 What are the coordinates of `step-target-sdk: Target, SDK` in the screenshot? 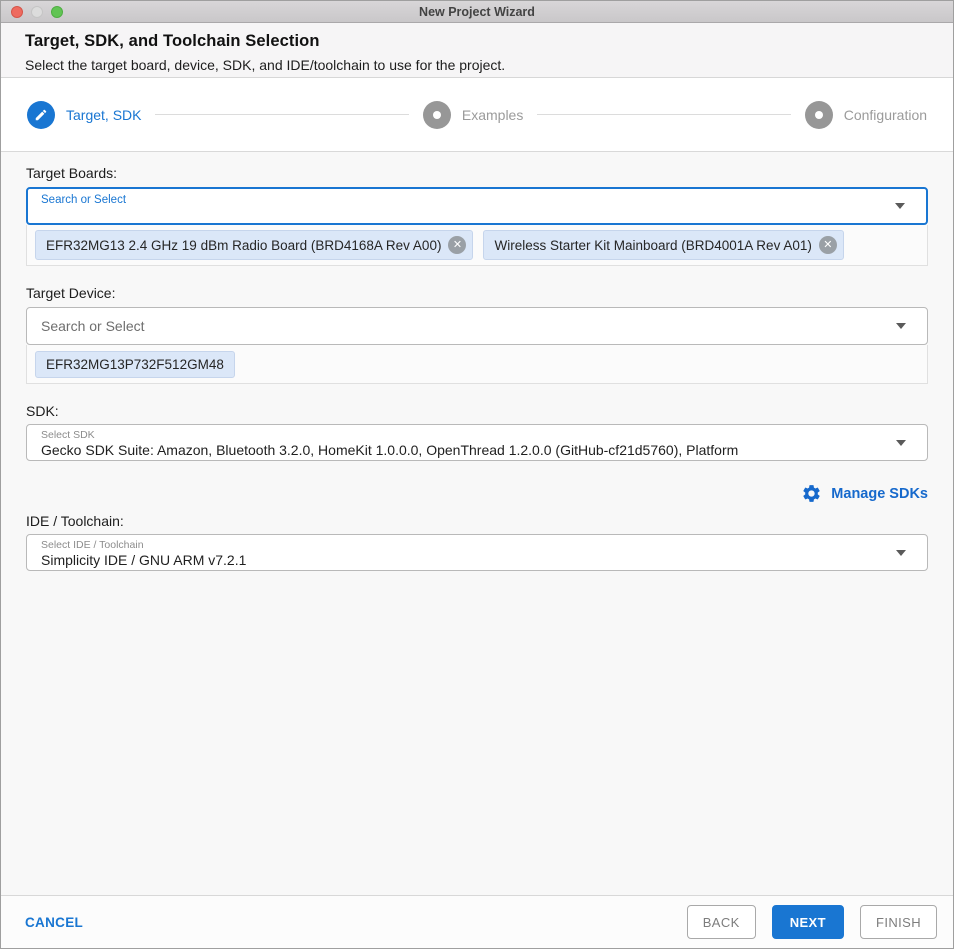 It's located at (84, 114).